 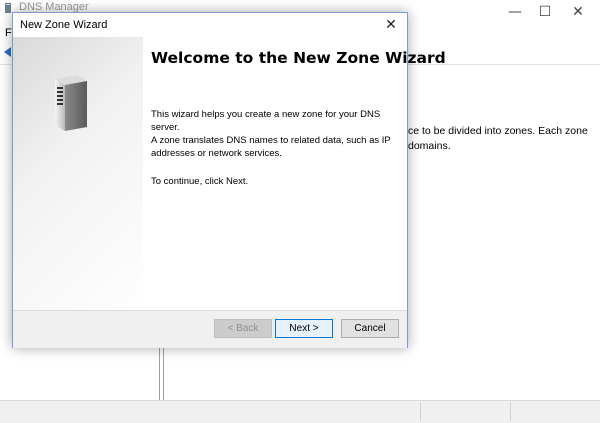 I want to click on back-button: < Back, so click(x=243, y=328).